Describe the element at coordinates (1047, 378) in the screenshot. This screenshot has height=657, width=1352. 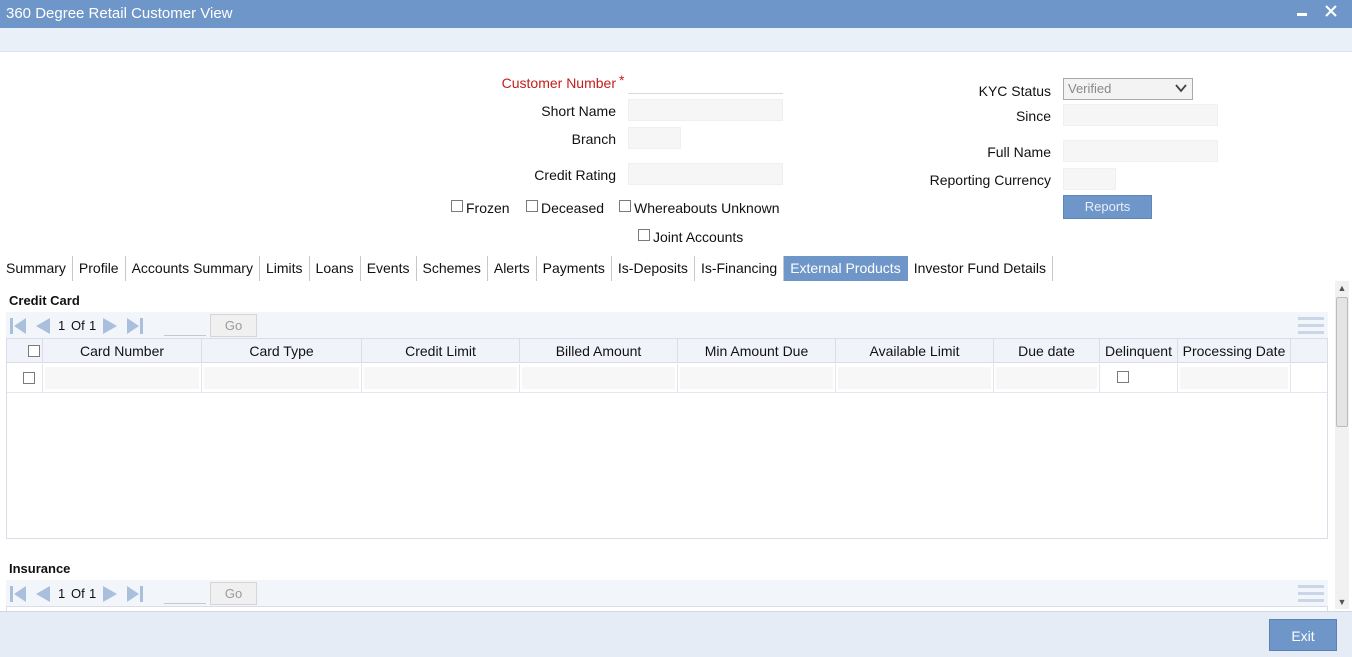
I see `due-date-cell` at that location.